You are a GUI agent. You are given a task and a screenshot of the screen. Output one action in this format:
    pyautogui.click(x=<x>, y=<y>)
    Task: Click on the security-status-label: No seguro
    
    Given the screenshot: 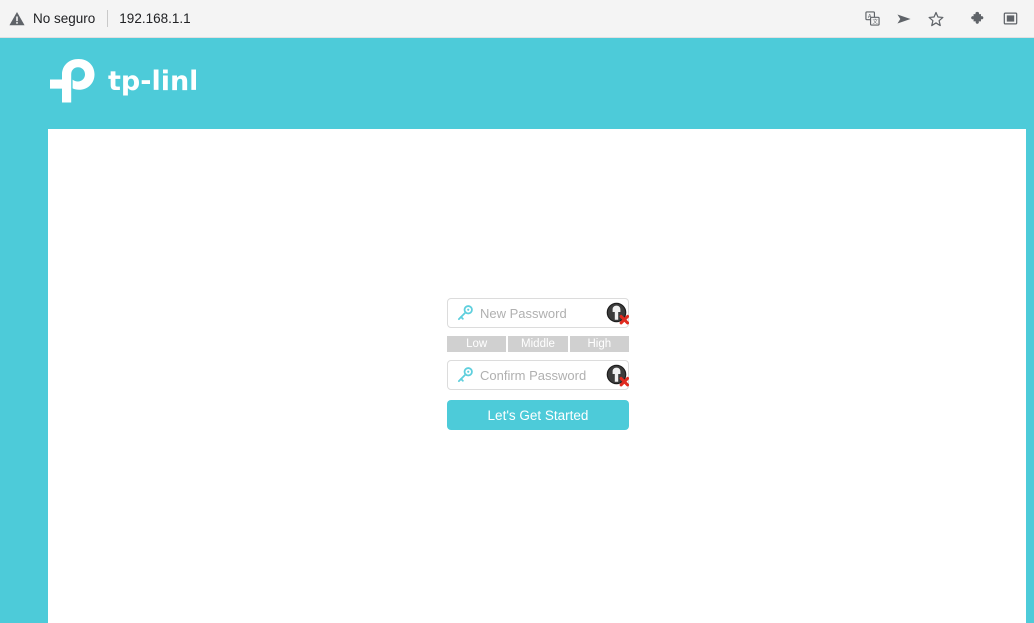 What is the action you would take?
    pyautogui.click(x=64, y=18)
    